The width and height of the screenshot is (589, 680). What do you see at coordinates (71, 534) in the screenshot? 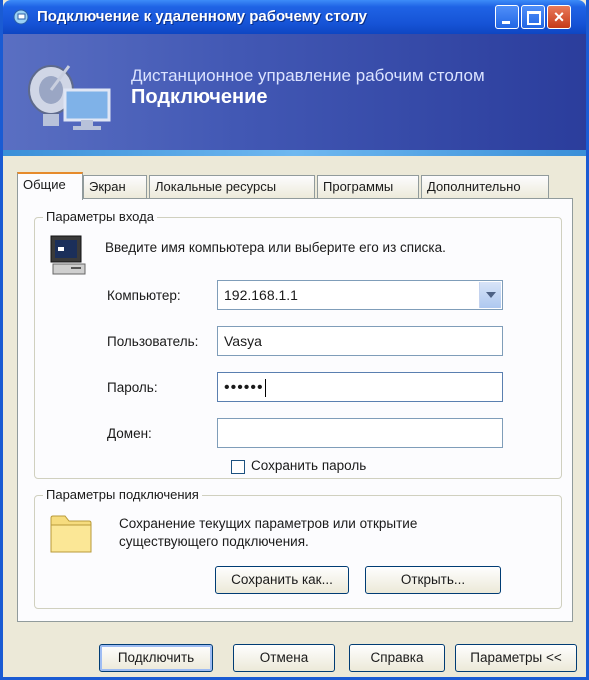
I see `folder-icon` at bounding box center [71, 534].